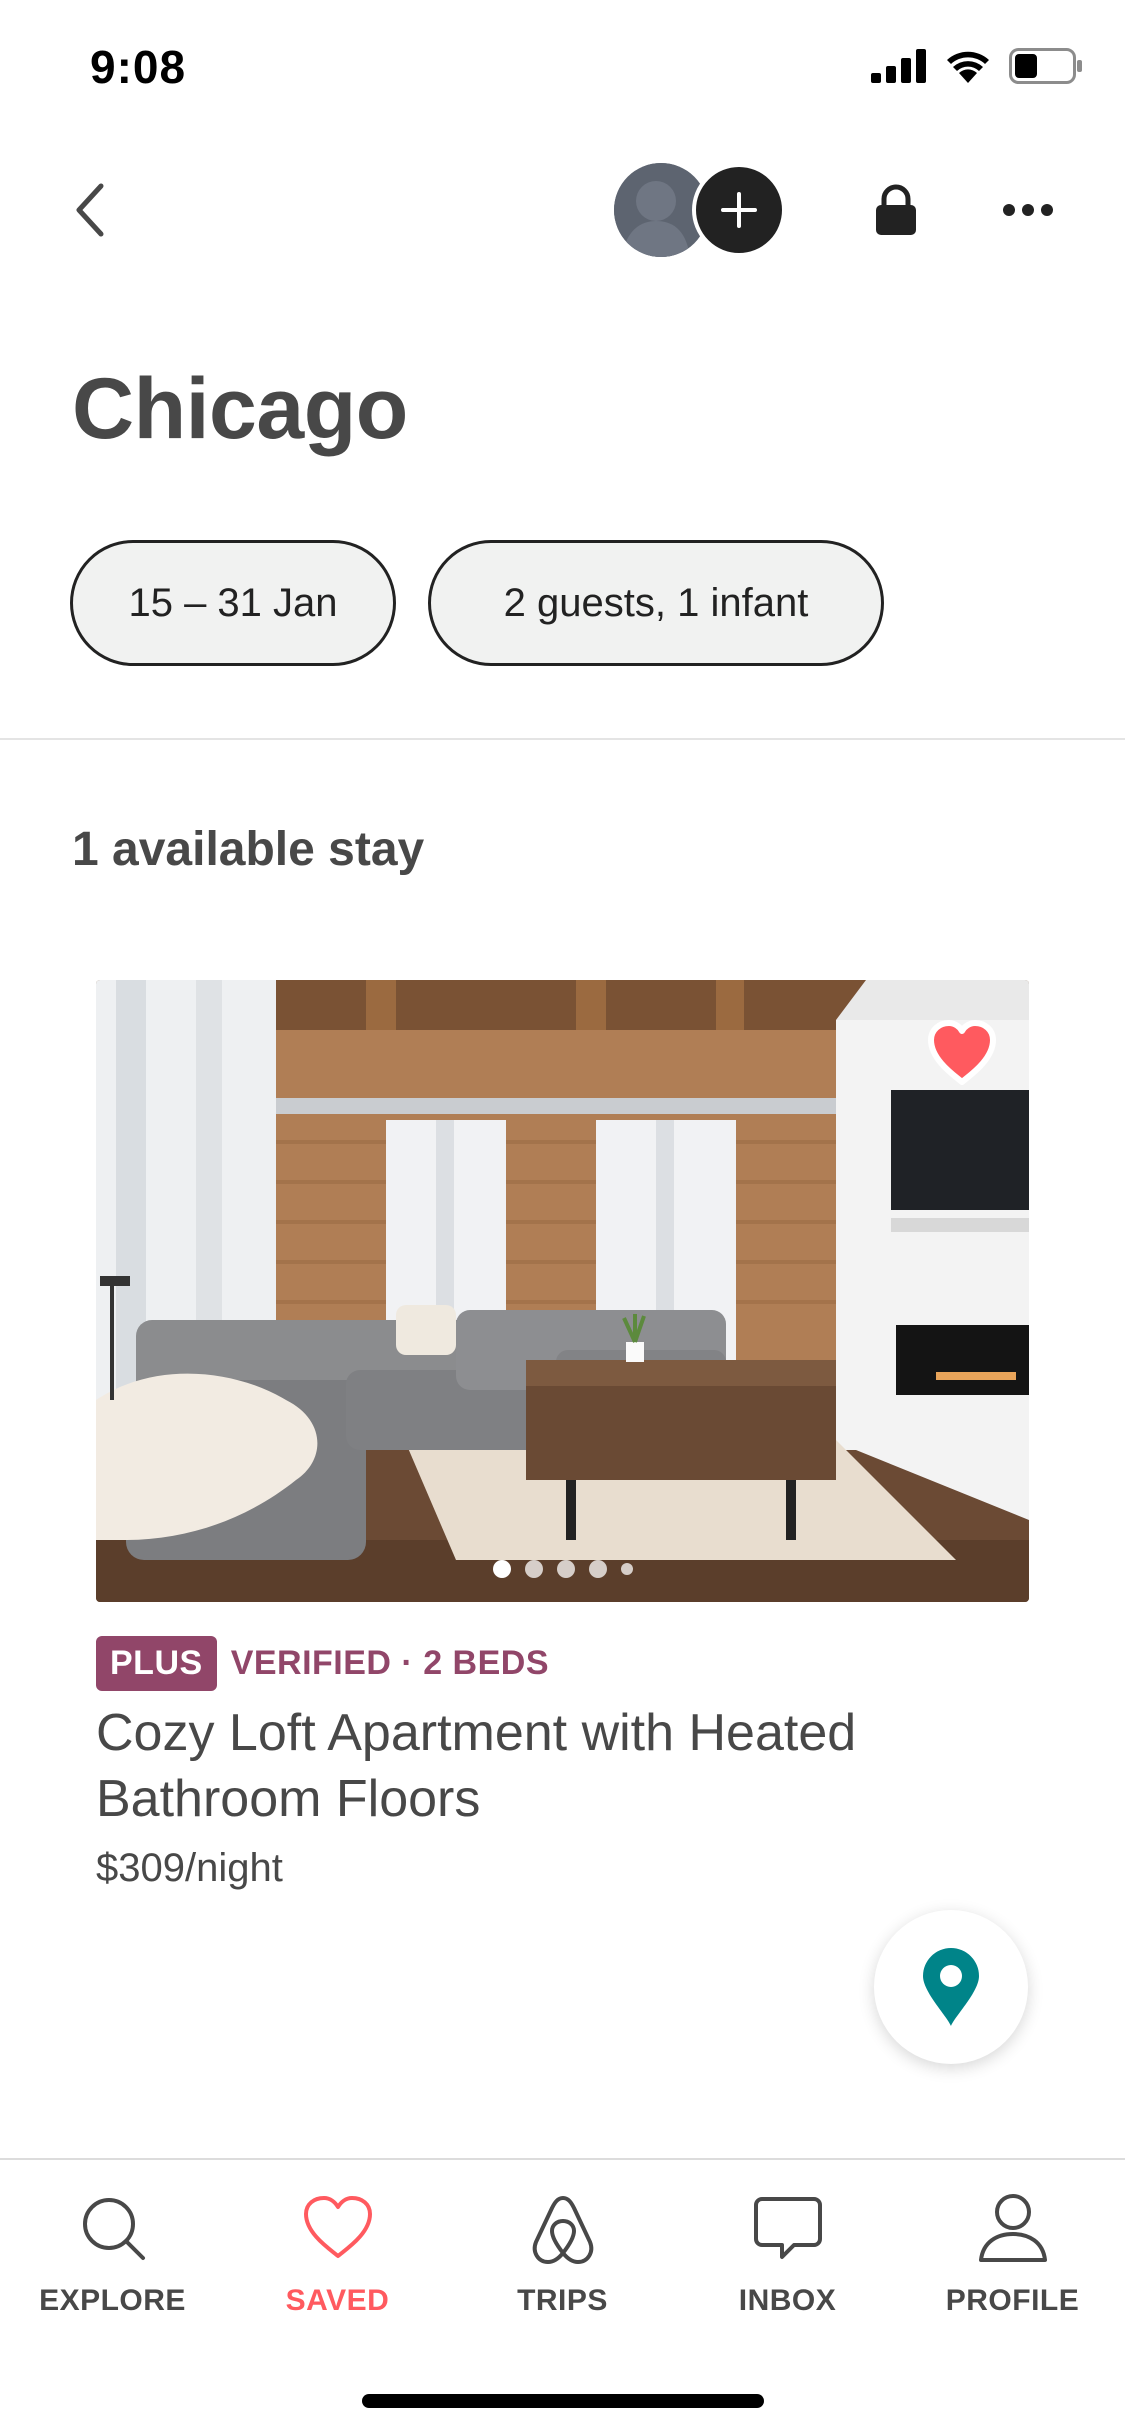  Describe the element at coordinates (898, 66) in the screenshot. I see `signal-icon` at that location.